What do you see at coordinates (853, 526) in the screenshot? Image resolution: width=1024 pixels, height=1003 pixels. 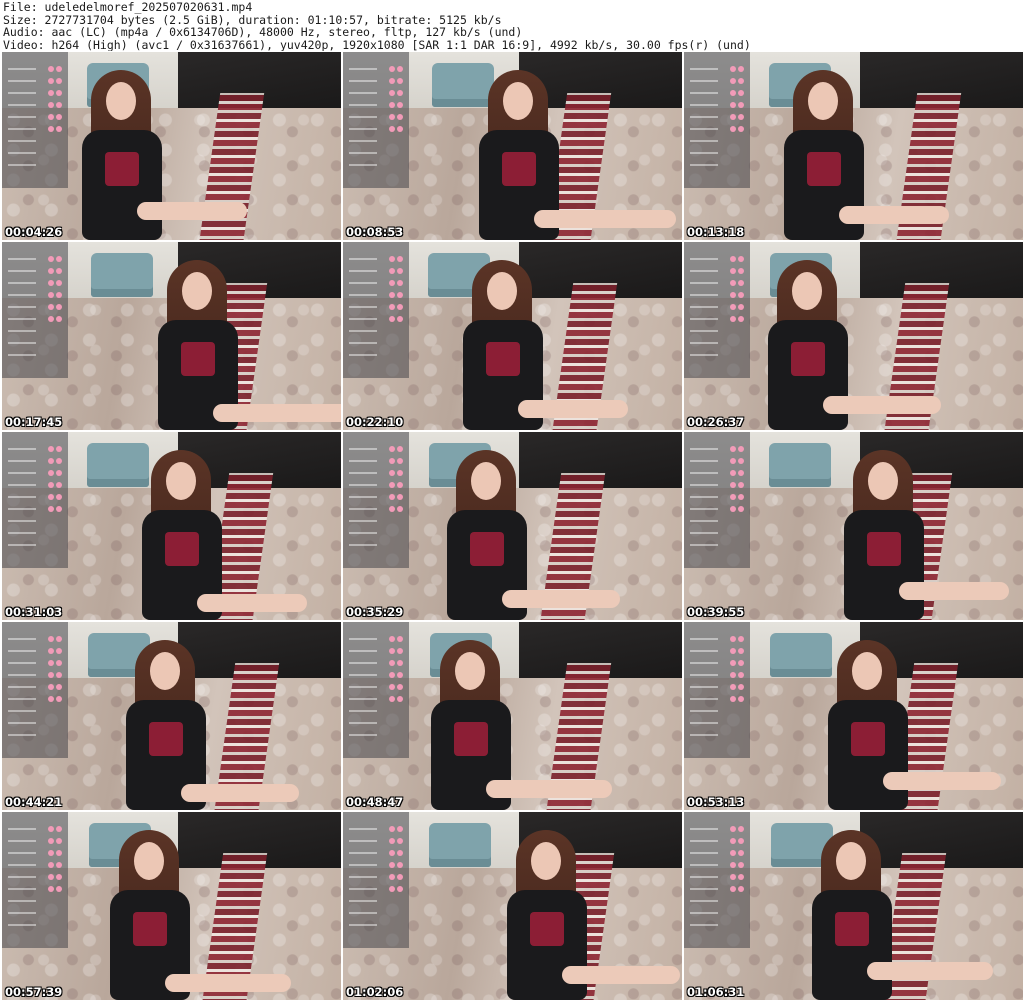 I see `video-thumbnail: 00:39:55` at bounding box center [853, 526].